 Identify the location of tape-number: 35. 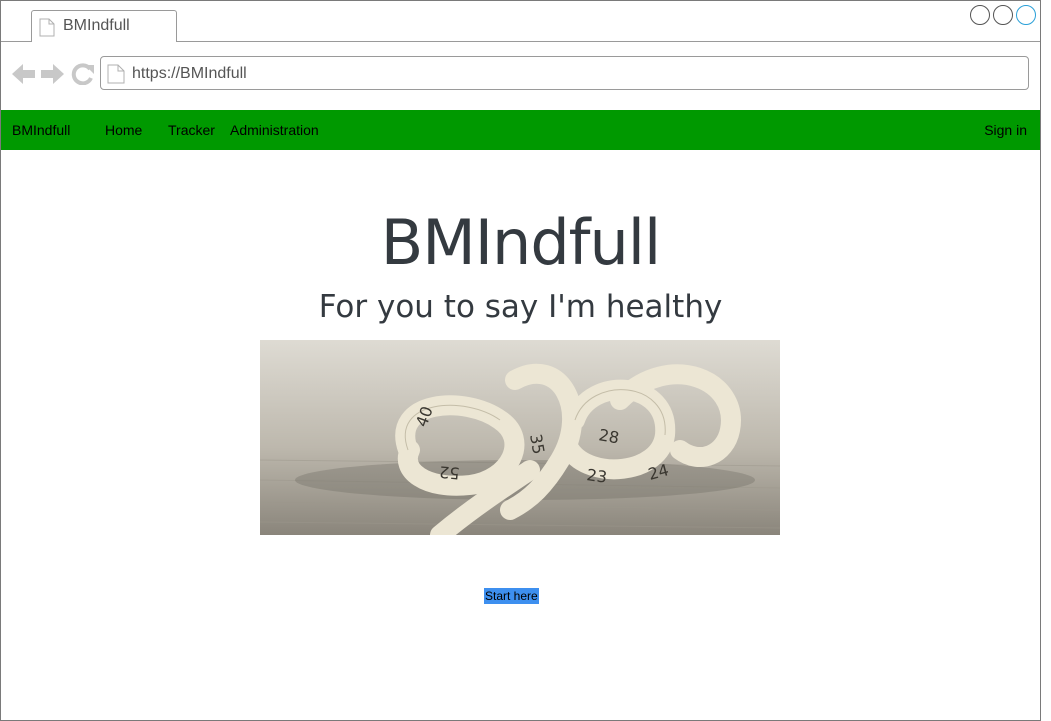
(537, 443).